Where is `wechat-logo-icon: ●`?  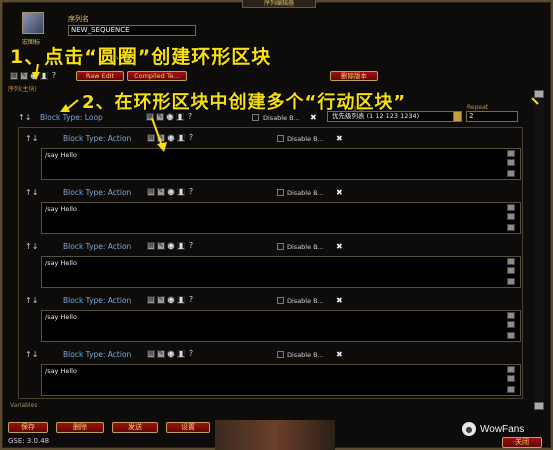 wechat-logo-icon: ● is located at coordinates (469, 429).